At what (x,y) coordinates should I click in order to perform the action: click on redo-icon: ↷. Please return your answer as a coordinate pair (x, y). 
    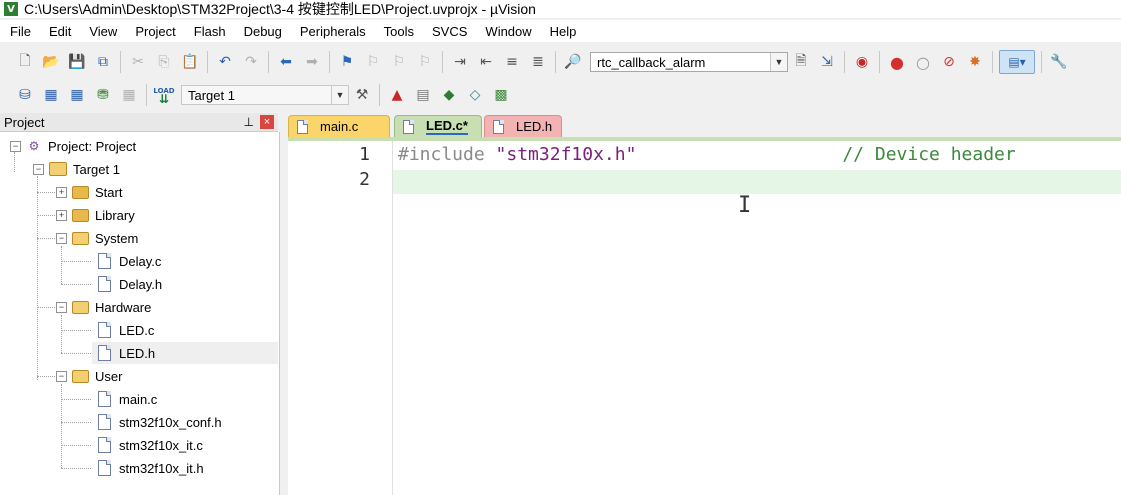
    Looking at the image, I should click on (251, 62).